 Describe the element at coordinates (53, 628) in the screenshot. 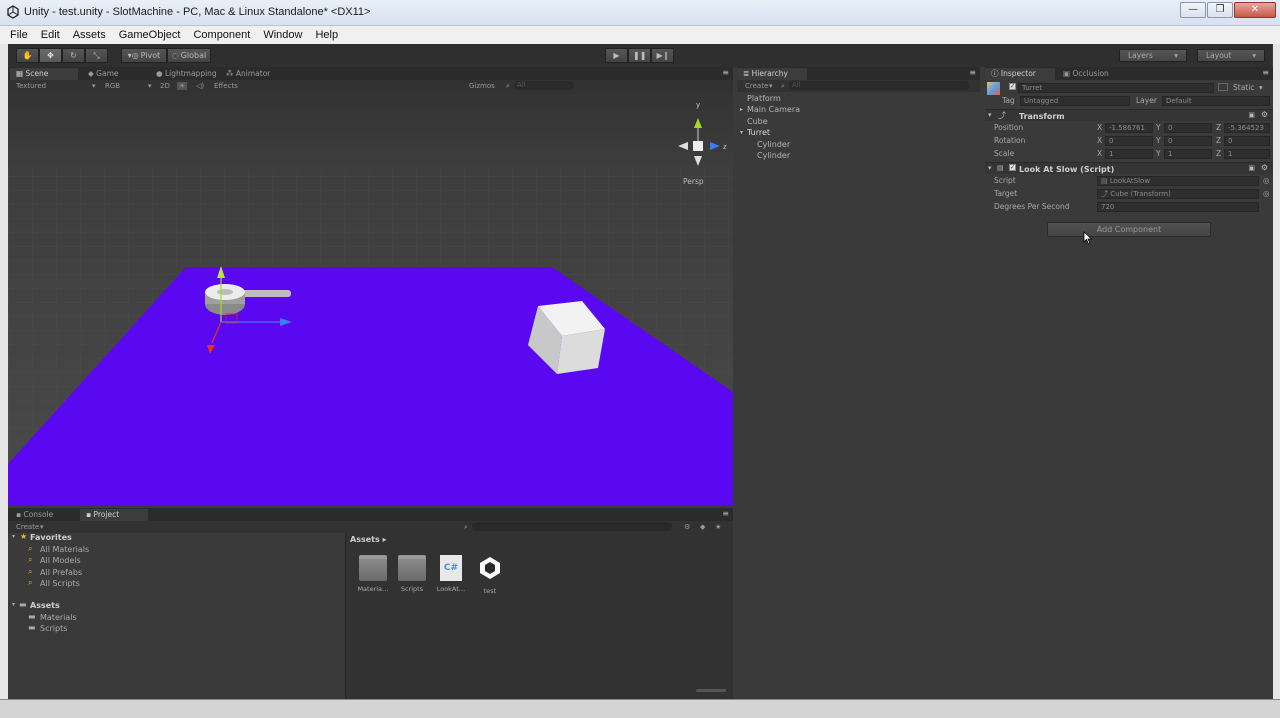

I see `folder-scripts: Scripts` at that location.